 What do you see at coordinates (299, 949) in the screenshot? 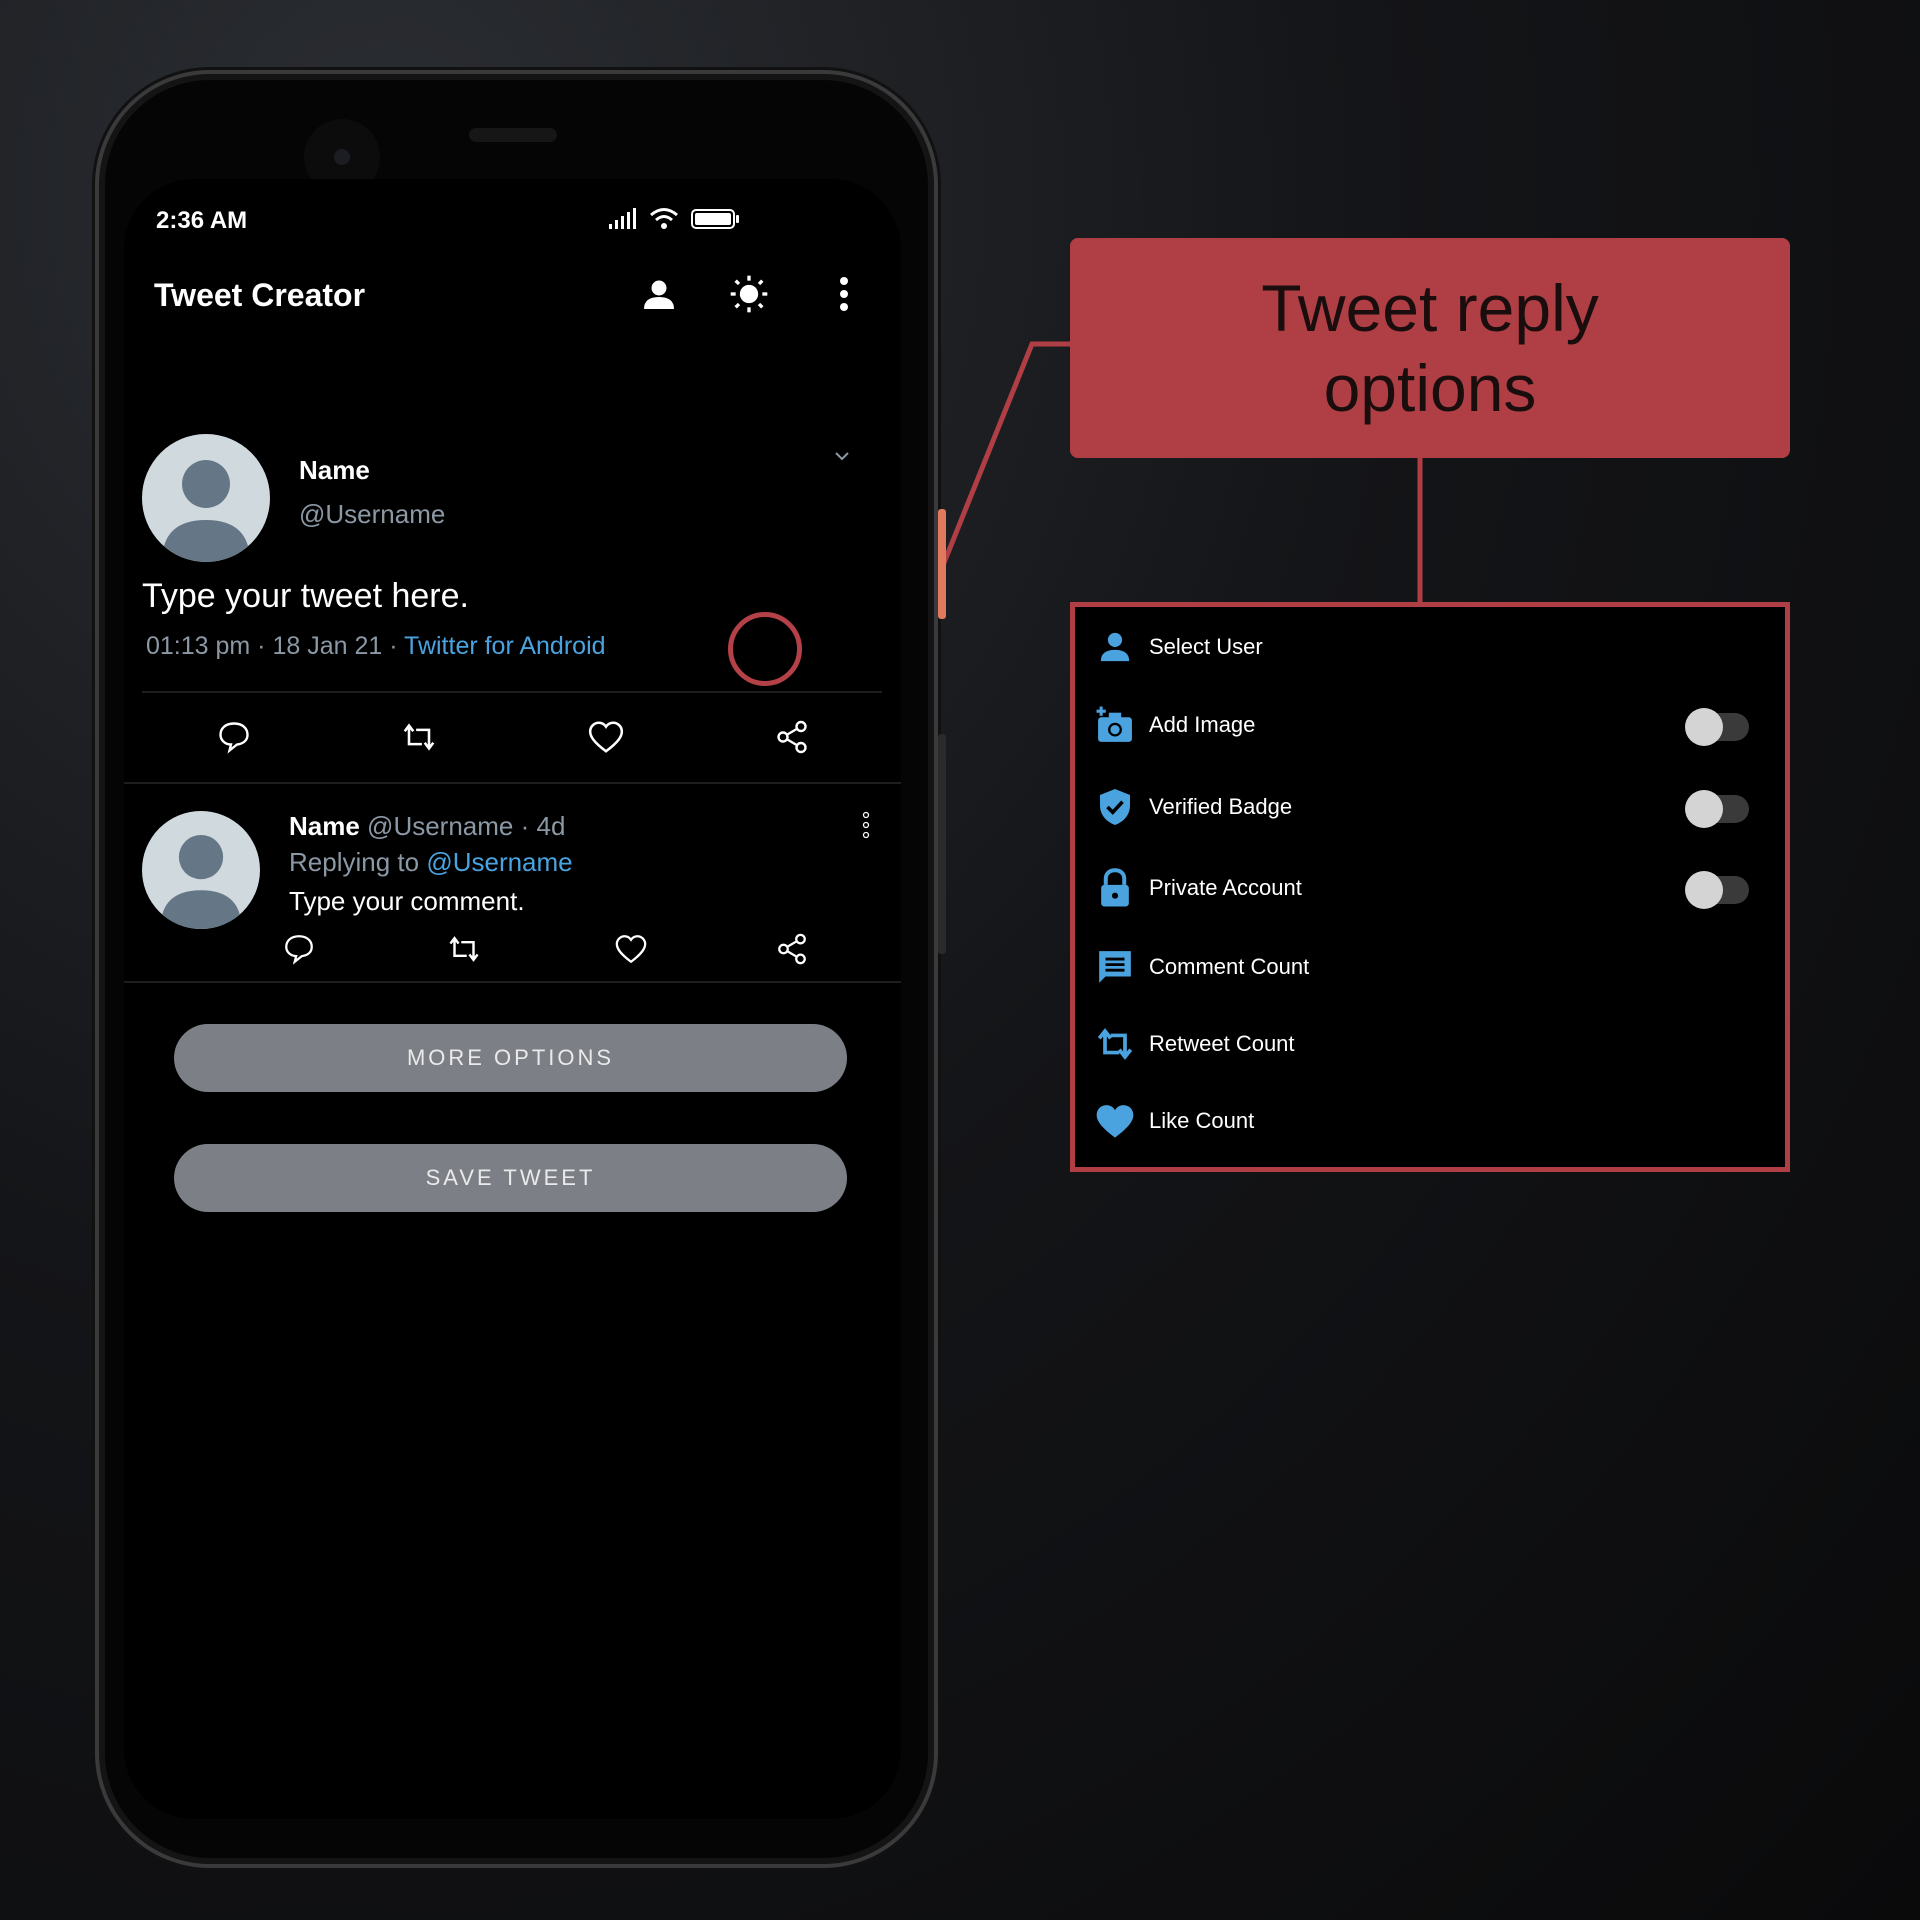
I see `reply-reply-icon` at bounding box center [299, 949].